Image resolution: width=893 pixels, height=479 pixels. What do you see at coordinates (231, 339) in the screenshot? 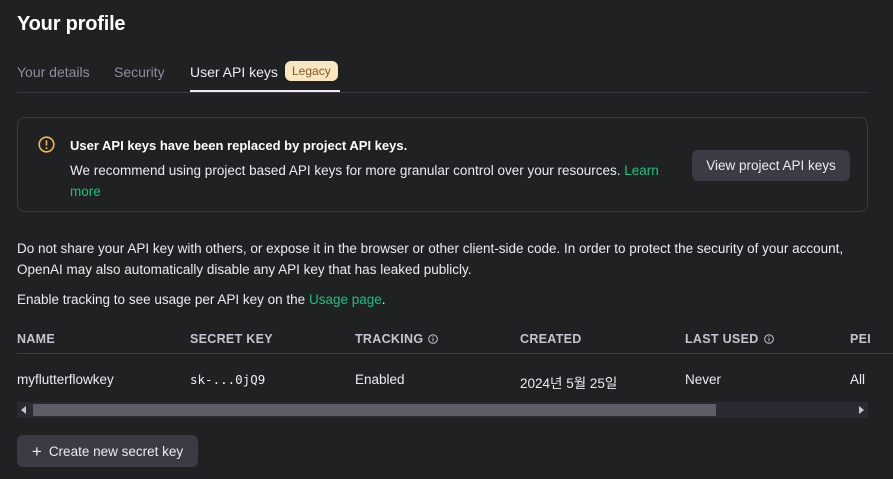
I see `header-secret-key: SECRET KEY` at bounding box center [231, 339].